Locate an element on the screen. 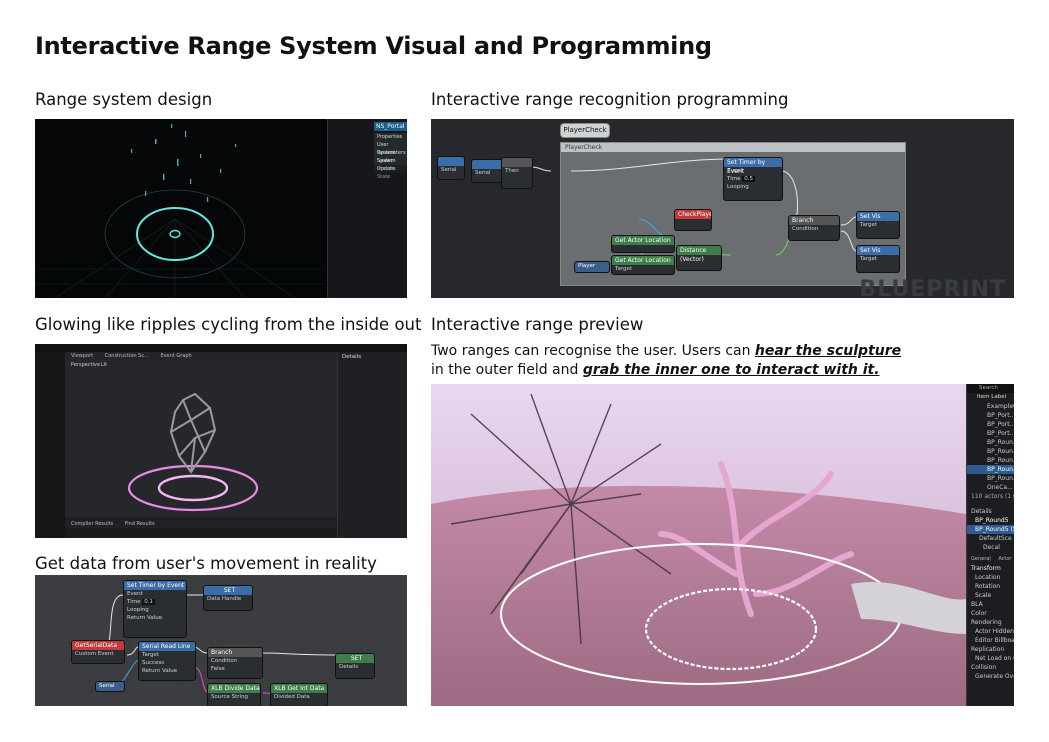 This screenshot has width=1049, height=742. time-value: 0.5 is located at coordinates (748, 179).